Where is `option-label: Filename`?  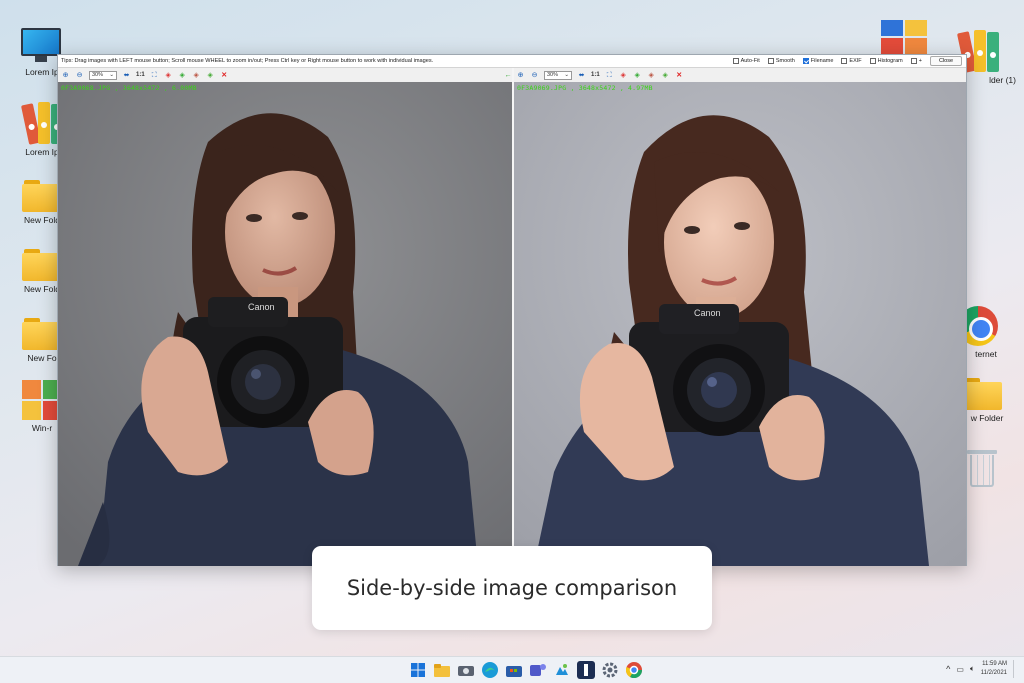
option-label: Filename is located at coordinates (822, 61).